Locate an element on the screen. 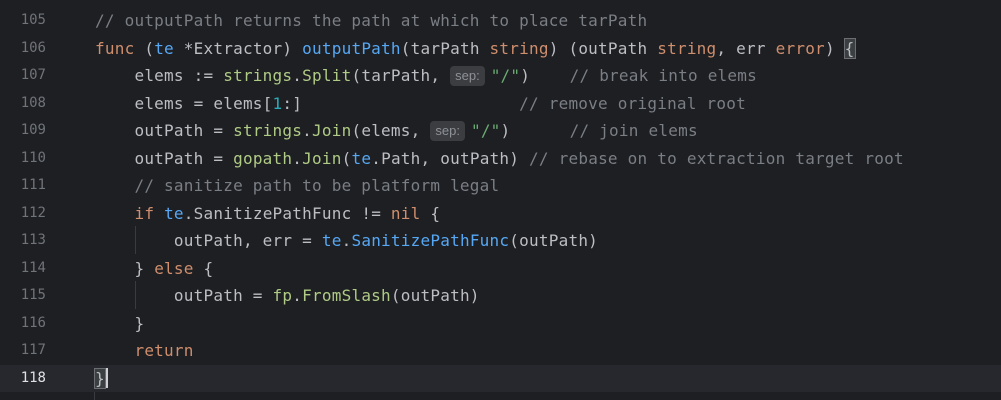  code-token: Split is located at coordinates (327, 75).